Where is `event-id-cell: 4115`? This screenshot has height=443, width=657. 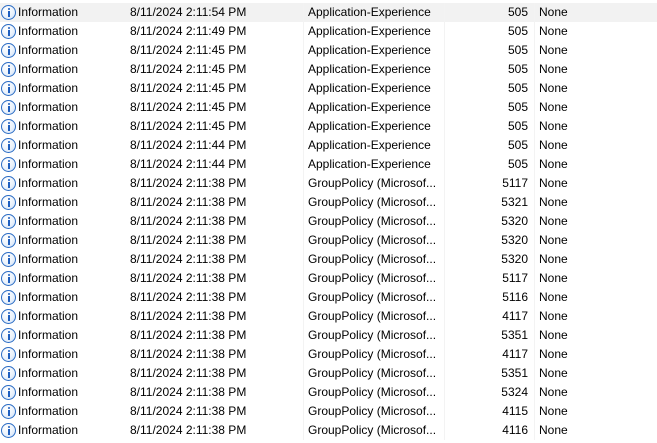
event-id-cell: 4115 is located at coordinates (515, 411).